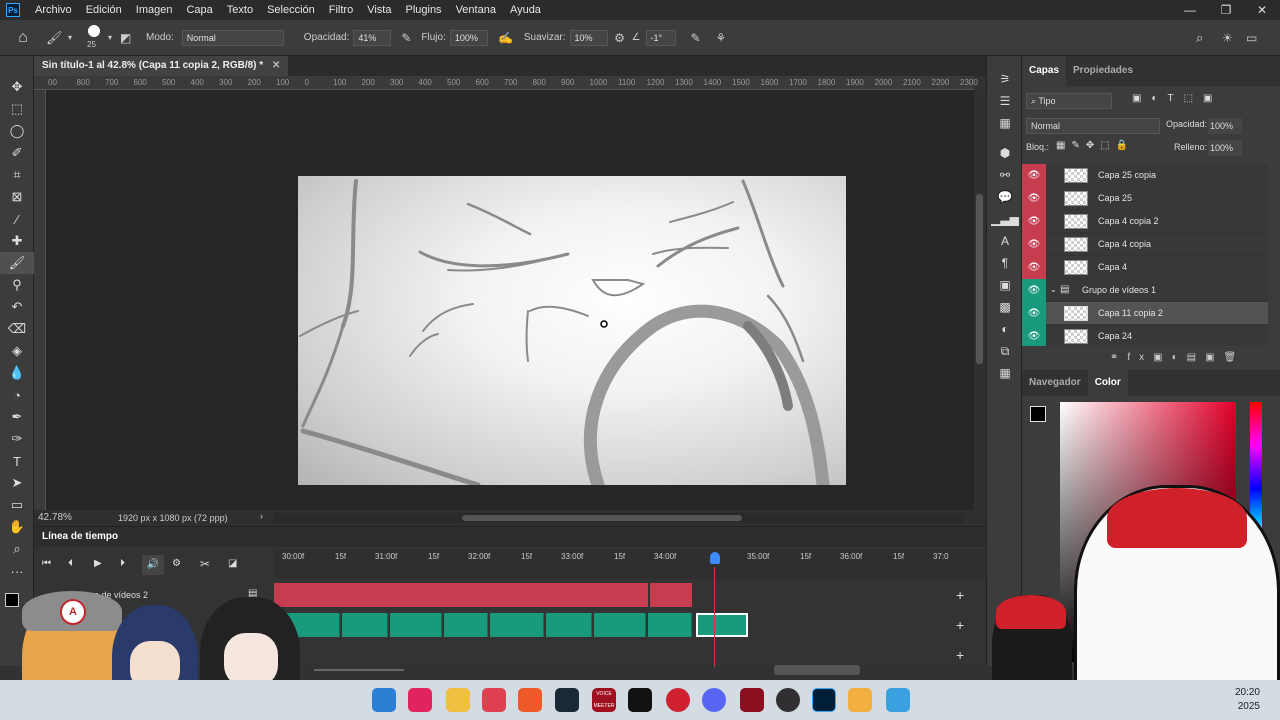 The height and width of the screenshot is (720, 1280). Describe the element at coordinates (232, 563) in the screenshot. I see `transition-icon: ◪` at that location.